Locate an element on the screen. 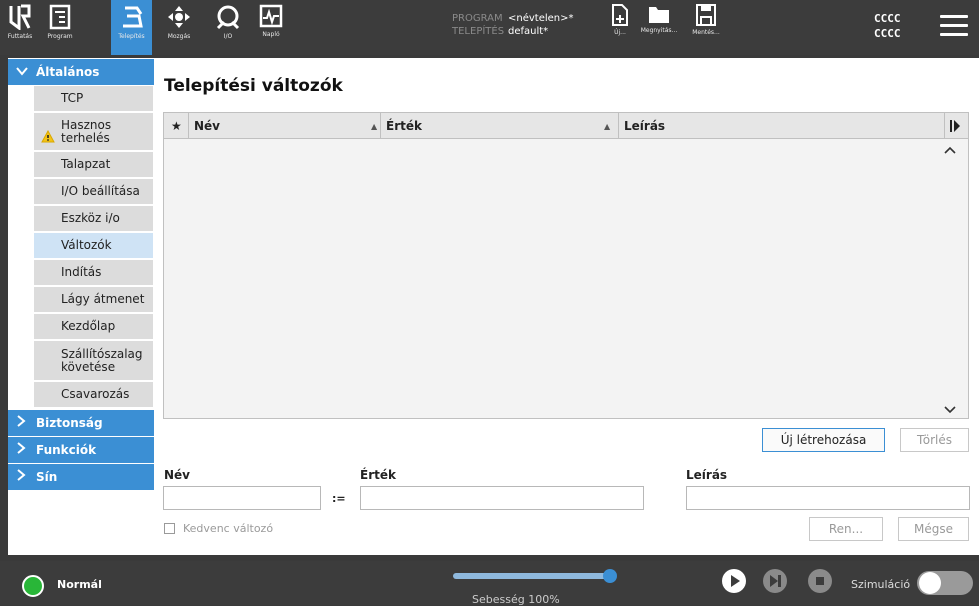 Image resolution: width=979 pixels, height=606 pixels. installation-icon is located at coordinates (132, 17).